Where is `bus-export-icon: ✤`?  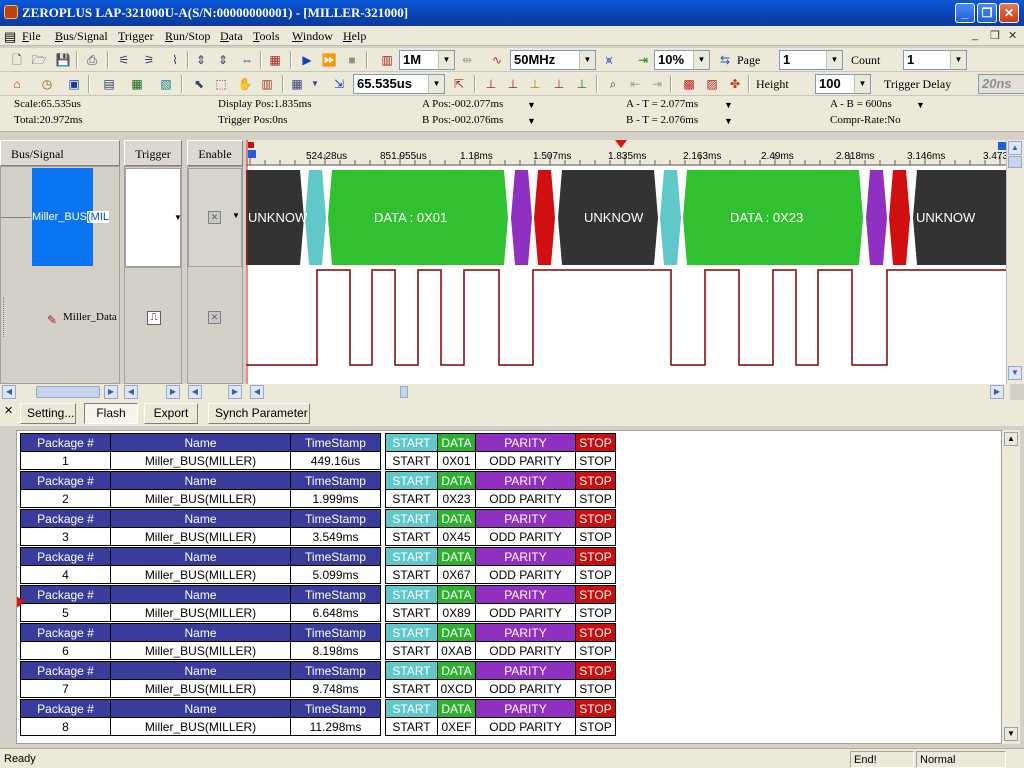 bus-export-icon: ✤ is located at coordinates (735, 84).